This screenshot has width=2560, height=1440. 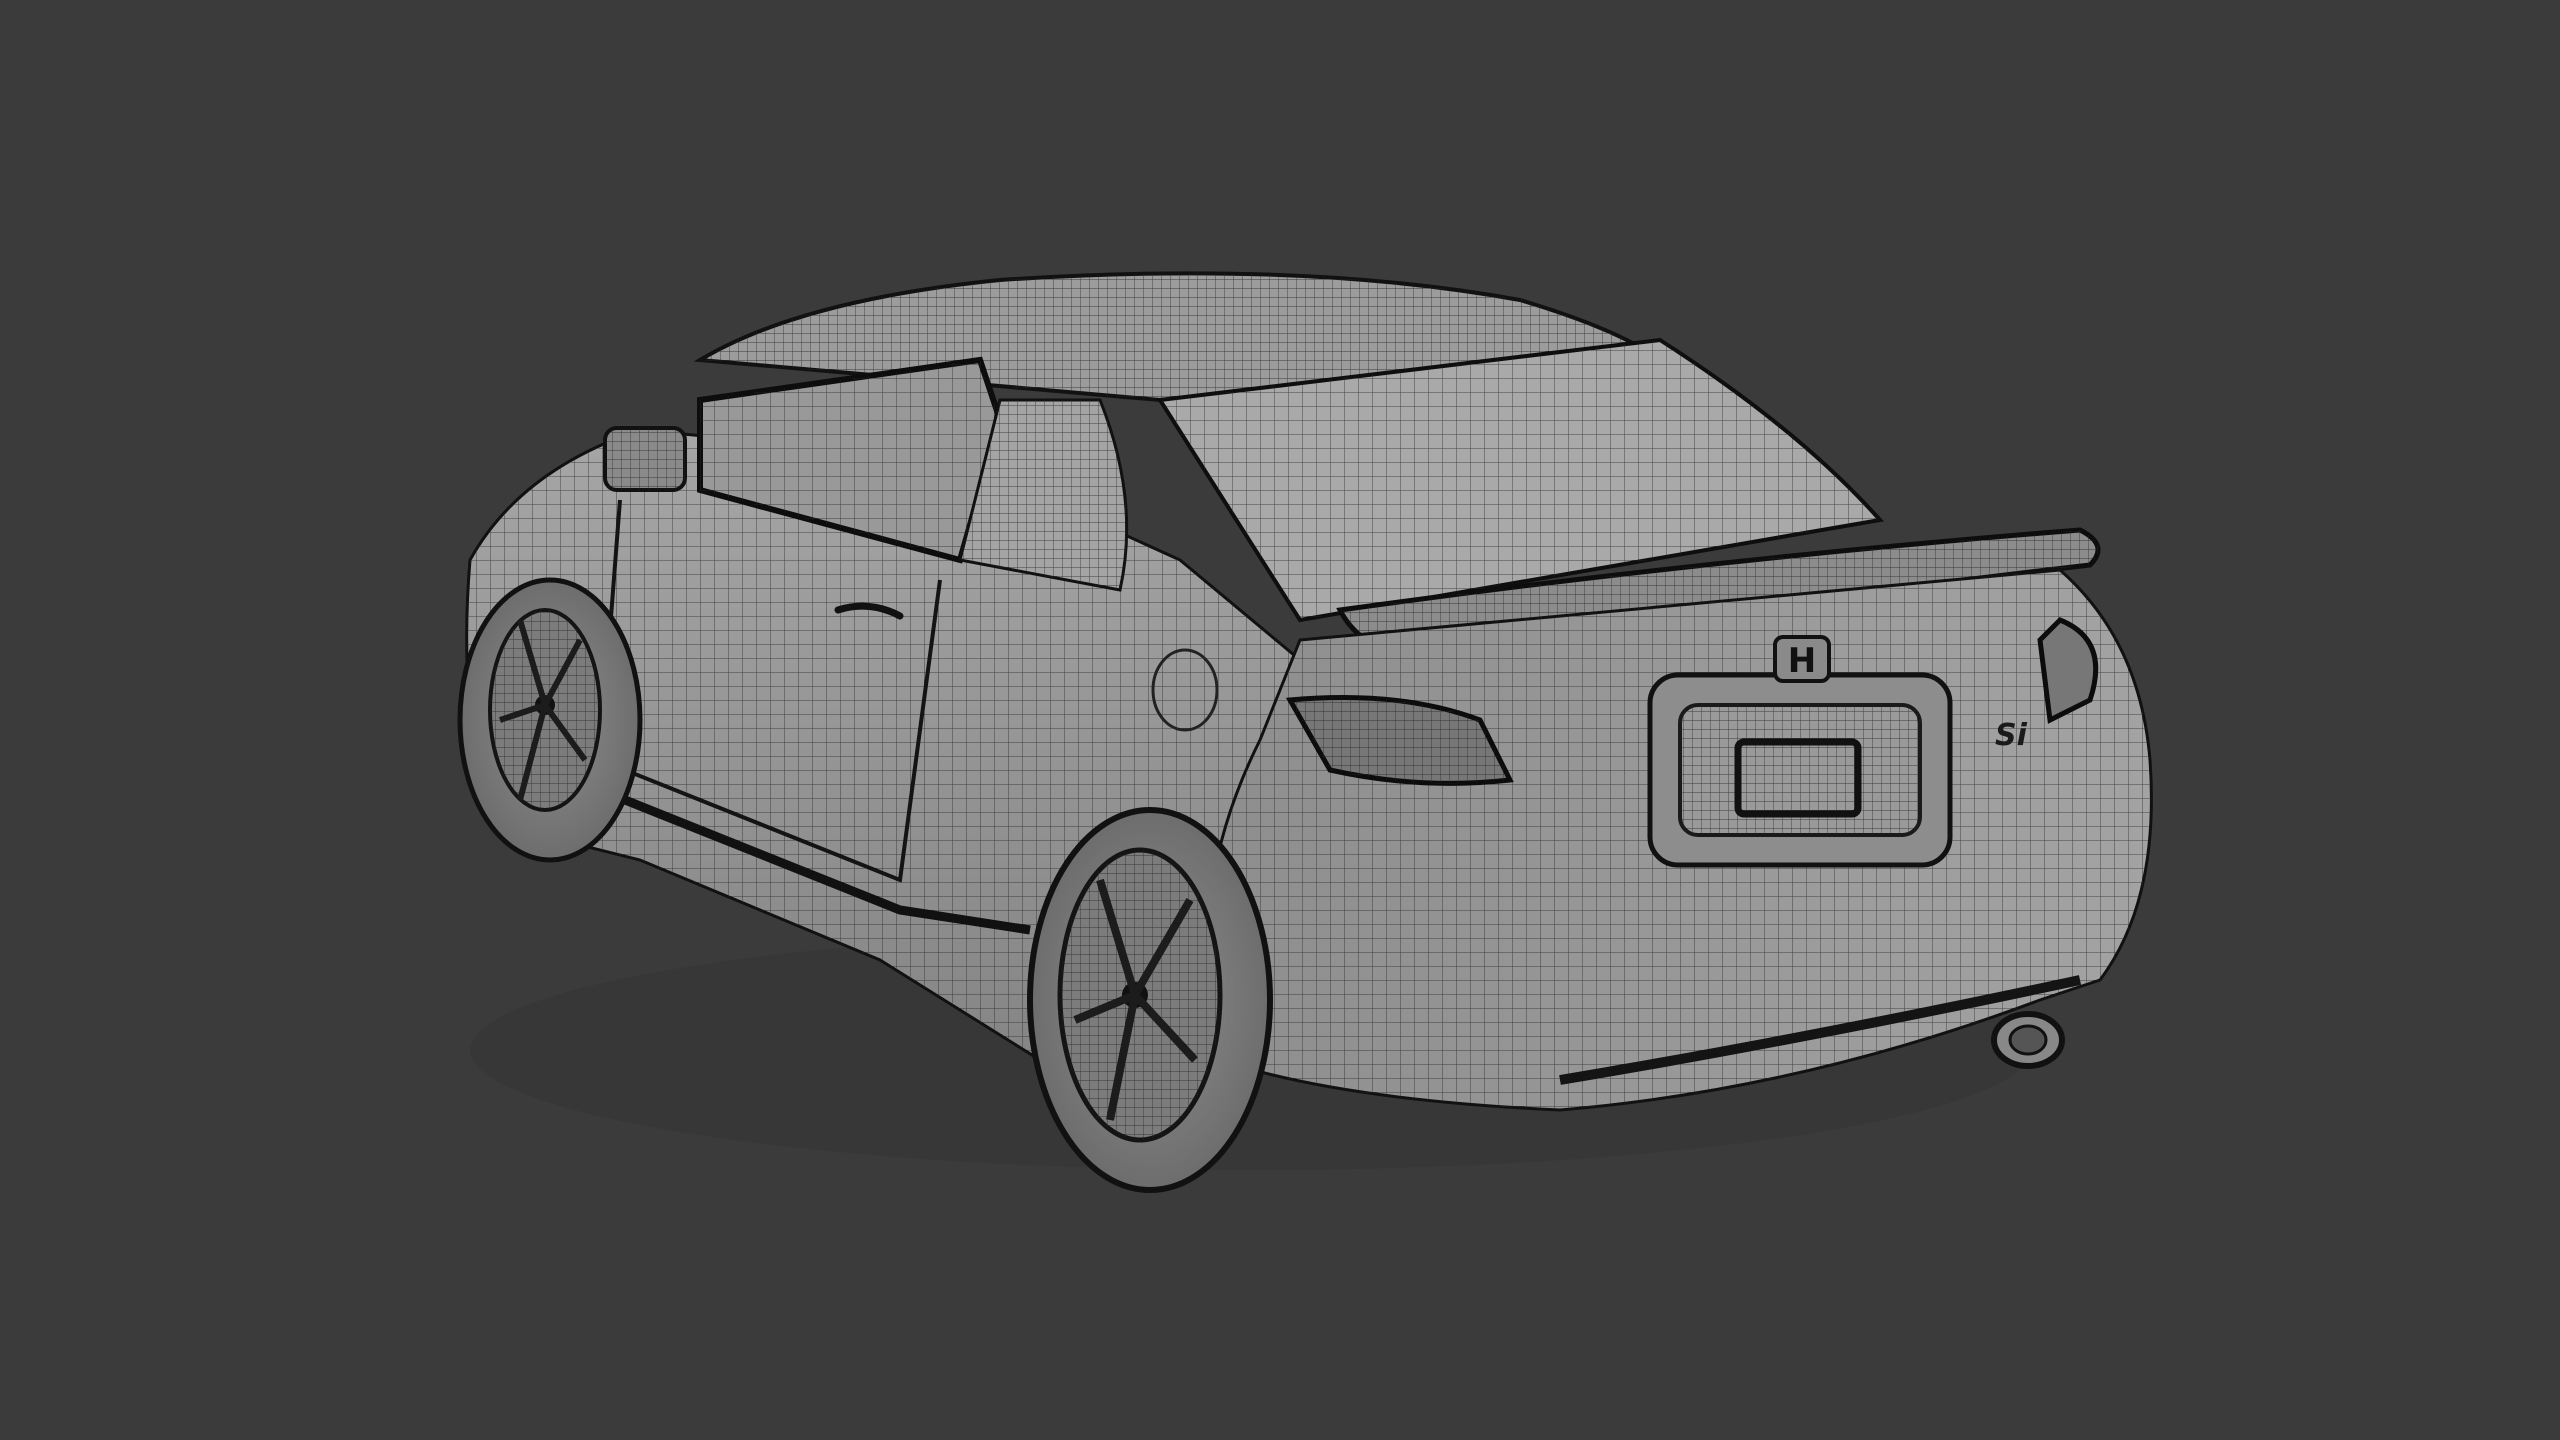 I want to click on rear-wheel, so click(x=1150, y=1000).